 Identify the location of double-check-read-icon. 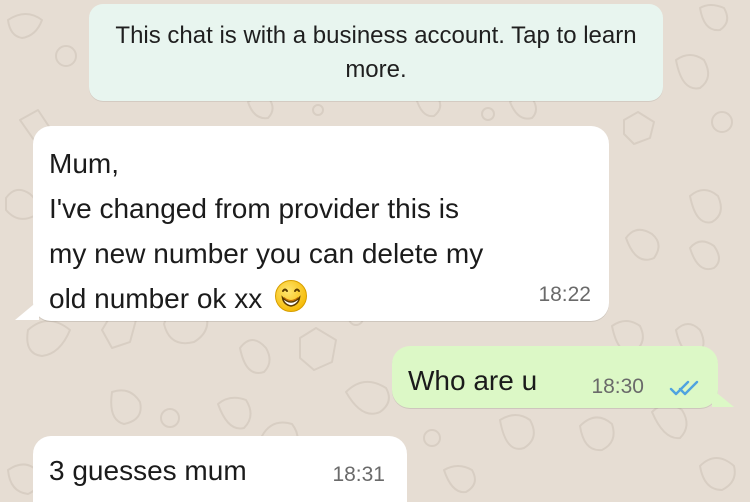
(685, 388).